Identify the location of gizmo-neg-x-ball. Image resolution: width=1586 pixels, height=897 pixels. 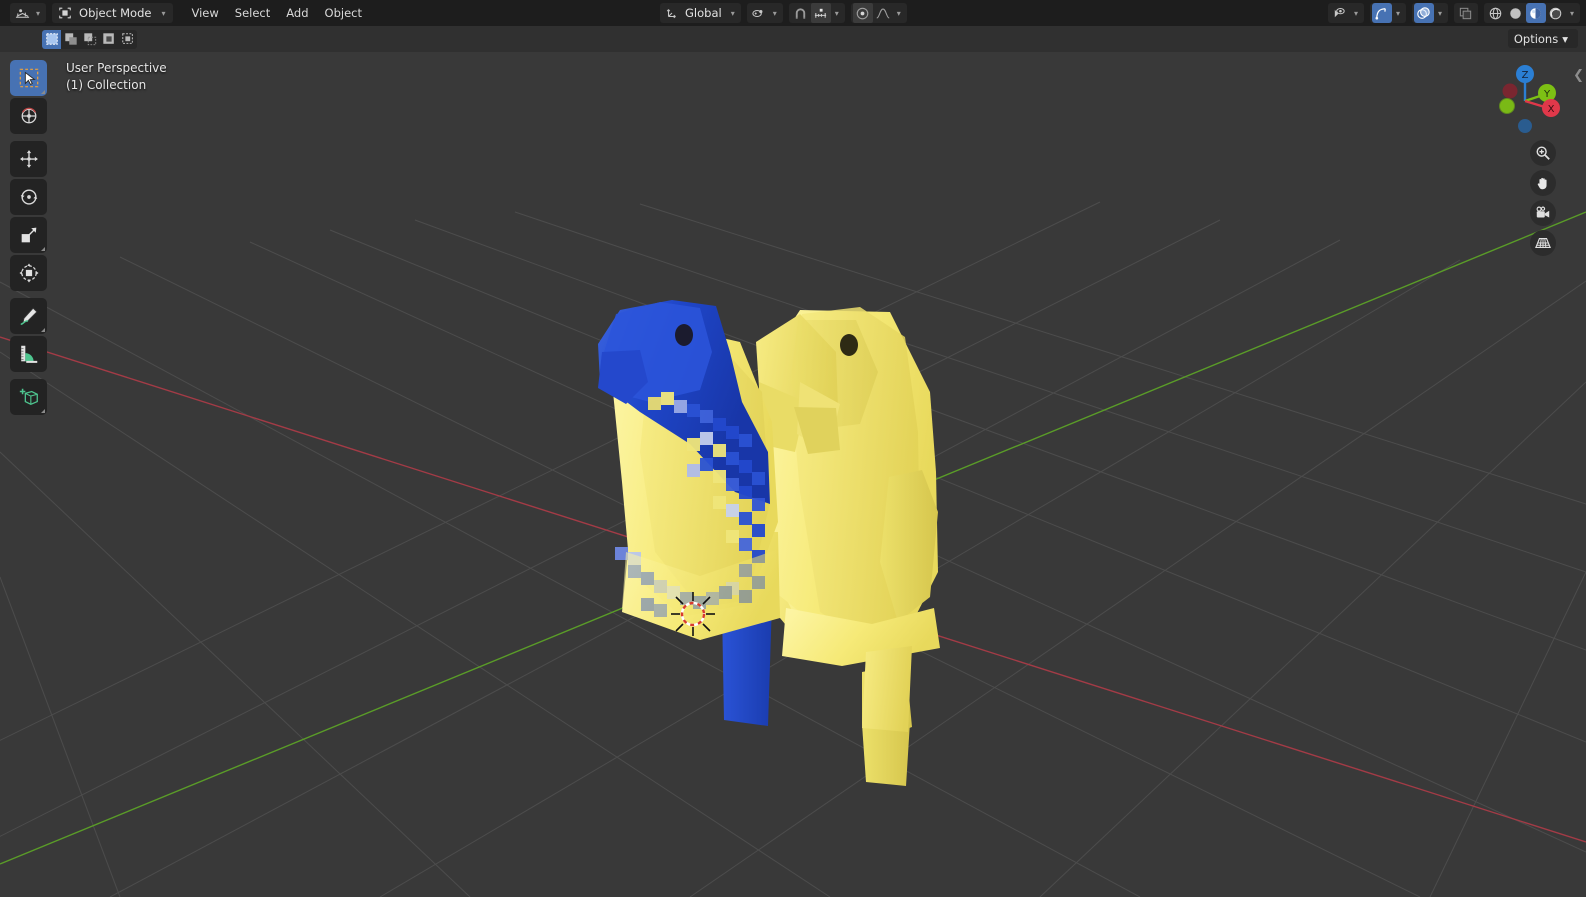
(1510, 91).